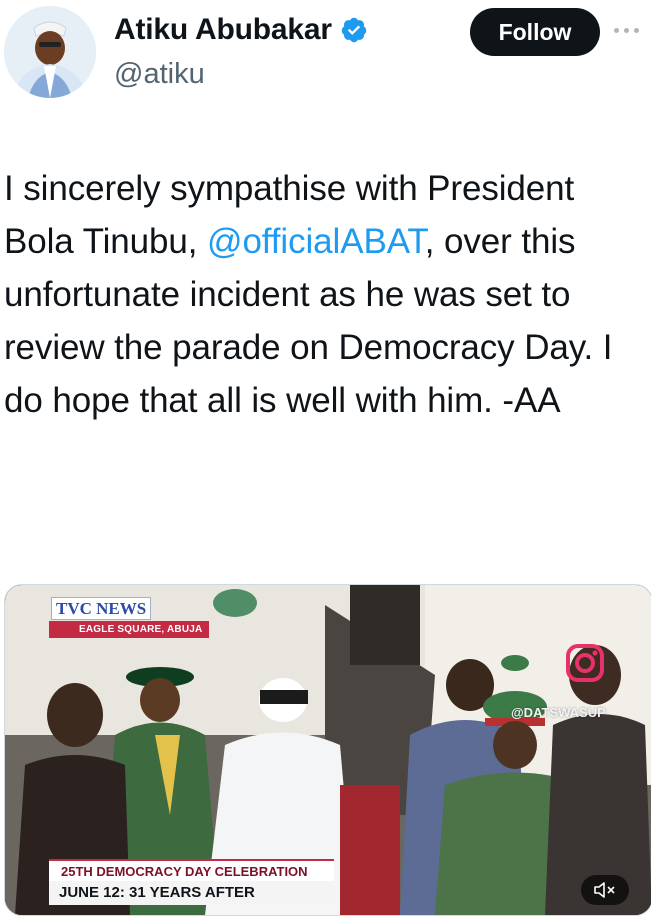 The width and height of the screenshot is (651, 916). I want to click on mute-button, so click(605, 890).